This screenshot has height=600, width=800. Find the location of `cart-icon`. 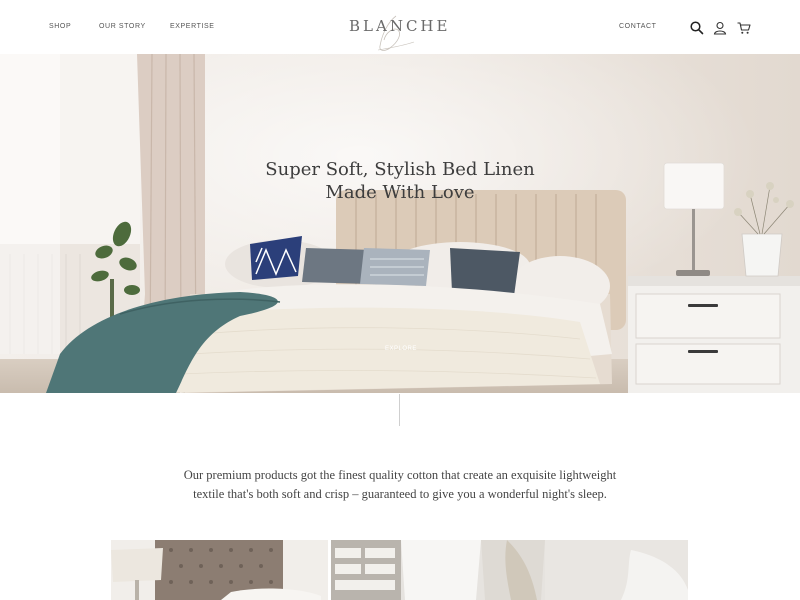

cart-icon is located at coordinates (744, 28).